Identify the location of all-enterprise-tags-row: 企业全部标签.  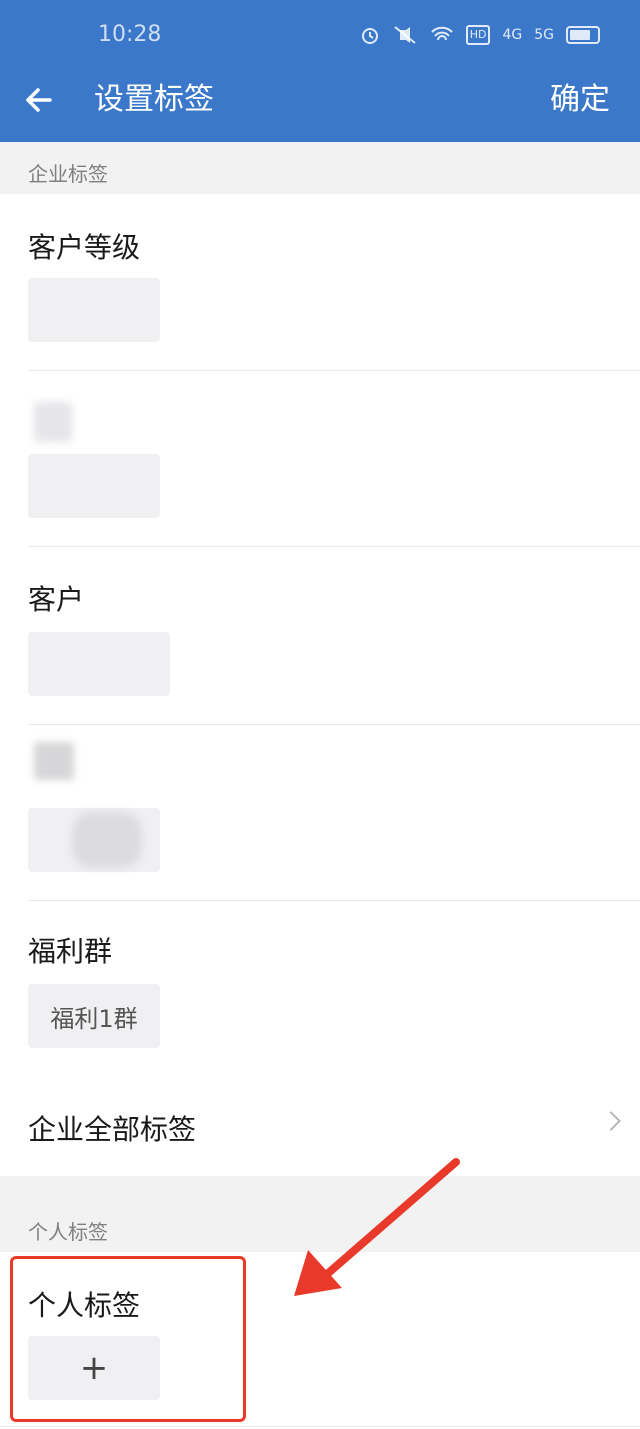
(320, 1128).